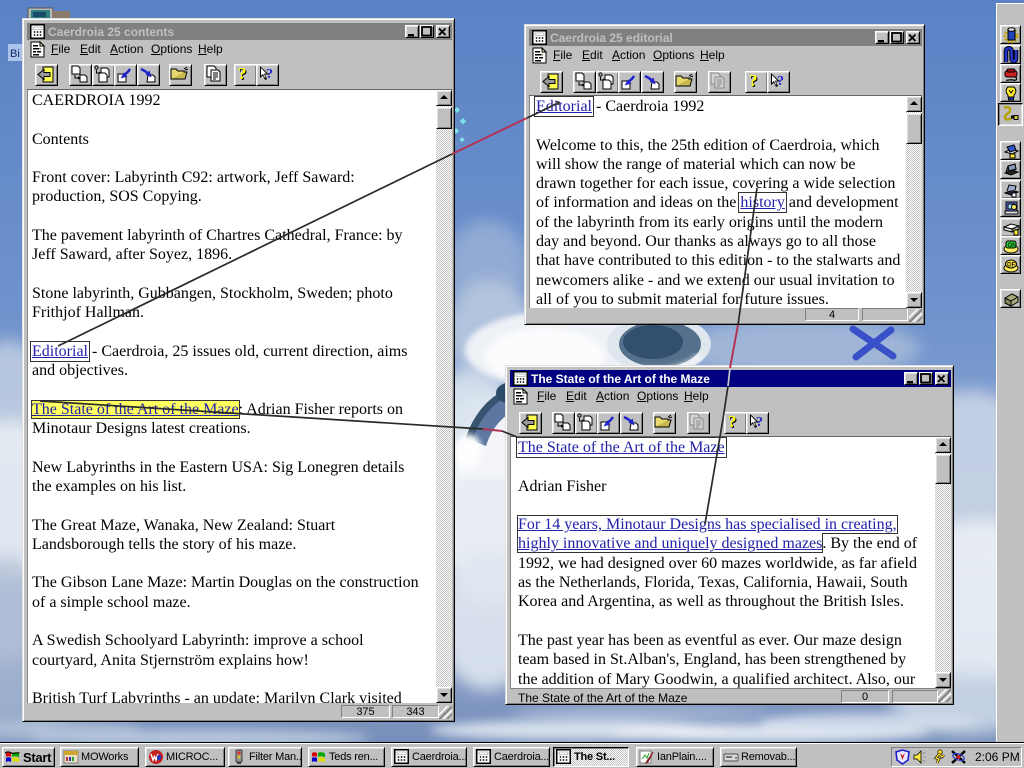 The height and width of the screenshot is (768, 1024). Describe the element at coordinates (1011, 266) in the screenshot. I see `svg-text: OF` at that location.